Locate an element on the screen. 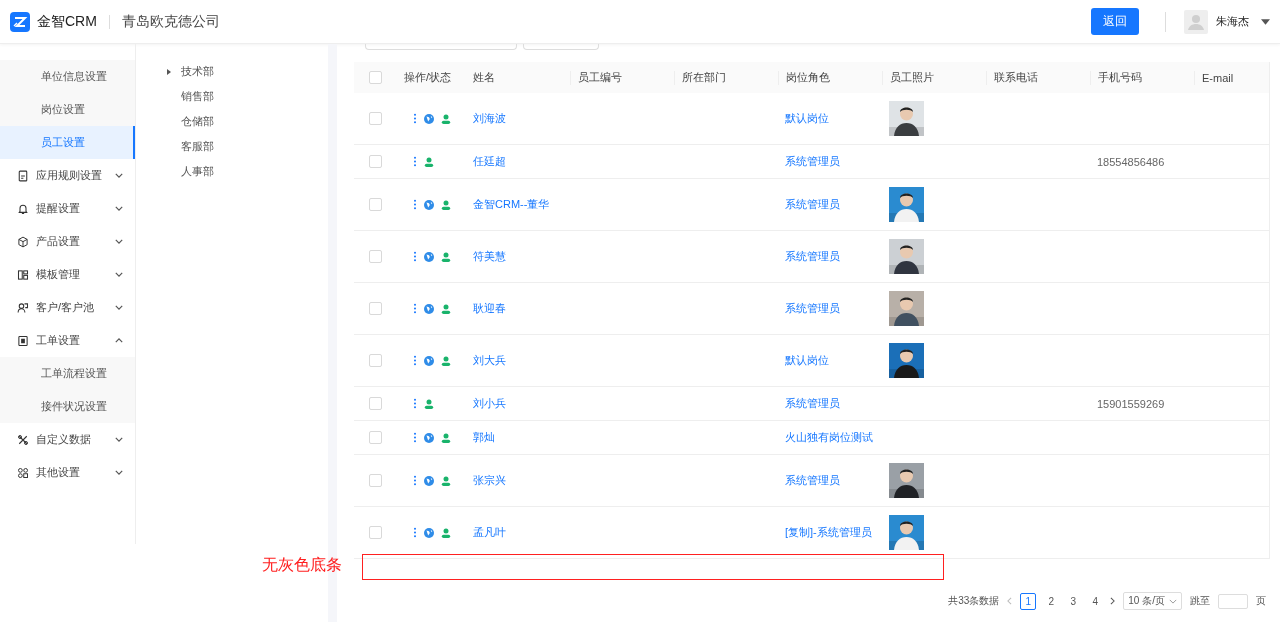 Image resolution: width=1280 pixels, height=622 pixels. column-header: 手机号码 is located at coordinates (1120, 77).